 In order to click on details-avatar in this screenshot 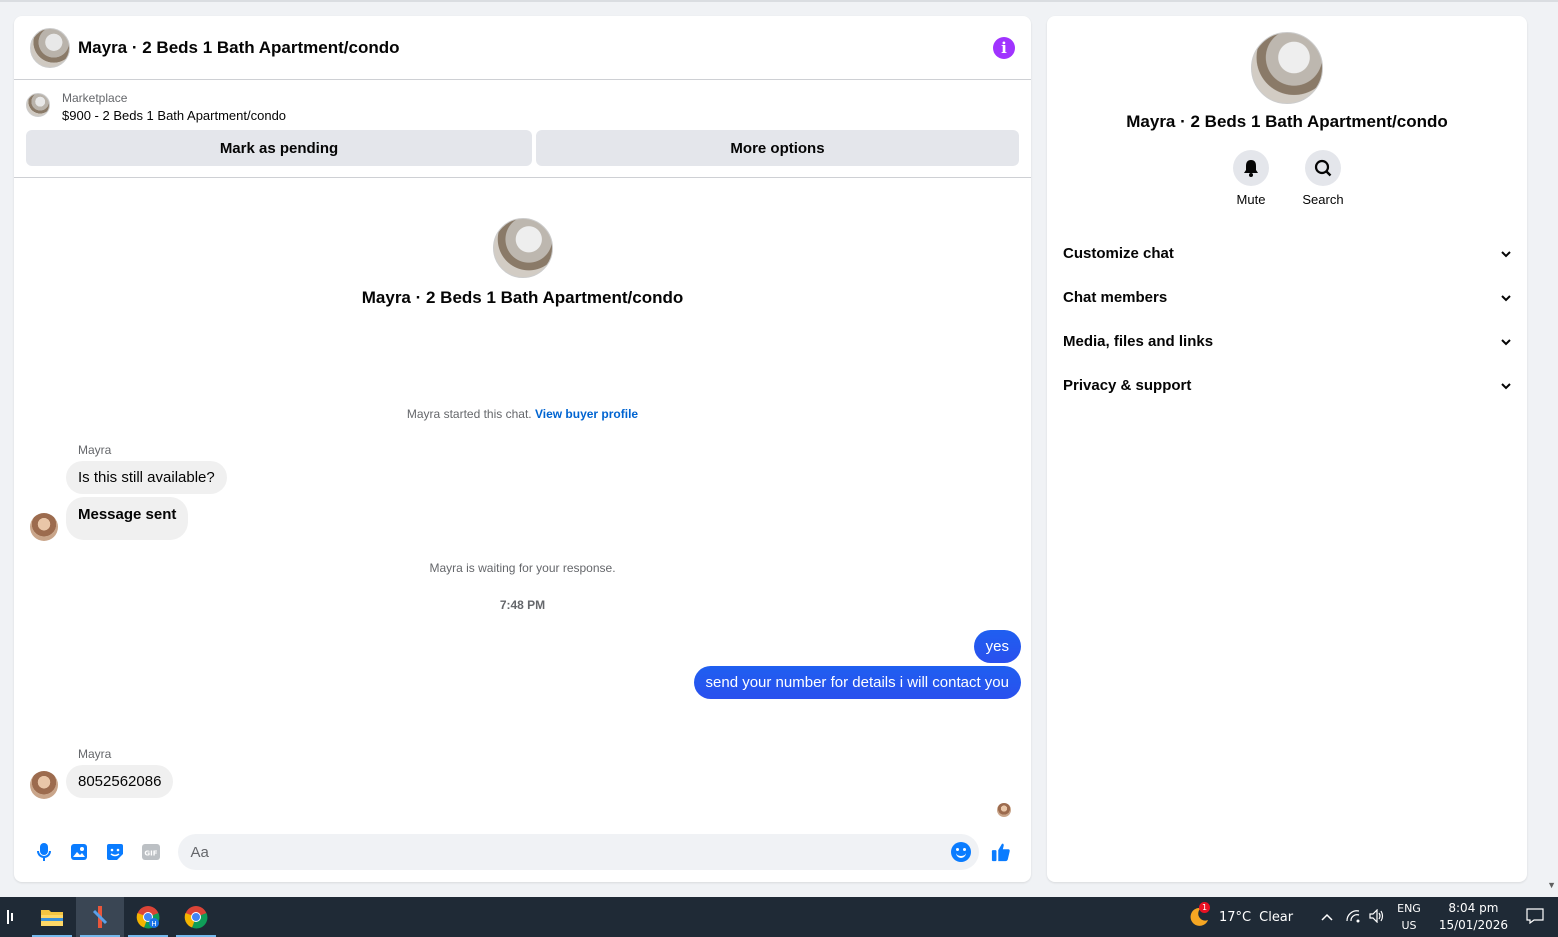, I will do `click(1287, 68)`.